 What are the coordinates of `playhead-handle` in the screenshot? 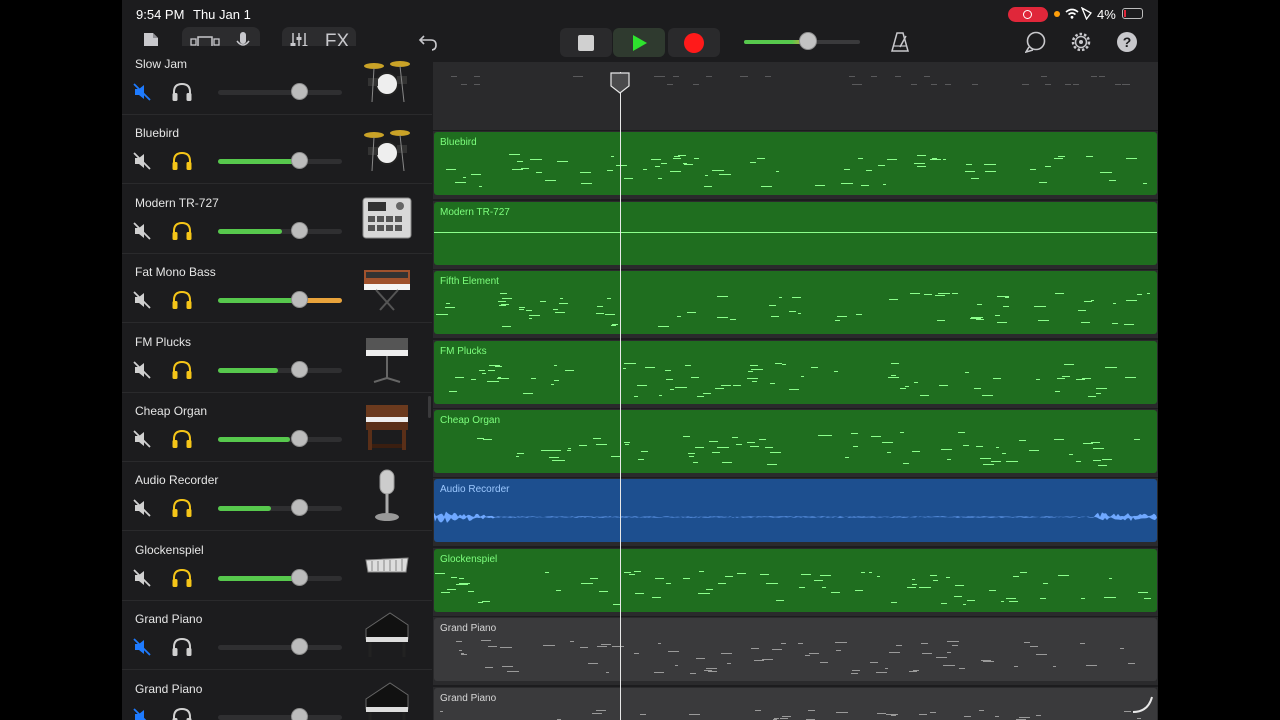 It's located at (620, 83).